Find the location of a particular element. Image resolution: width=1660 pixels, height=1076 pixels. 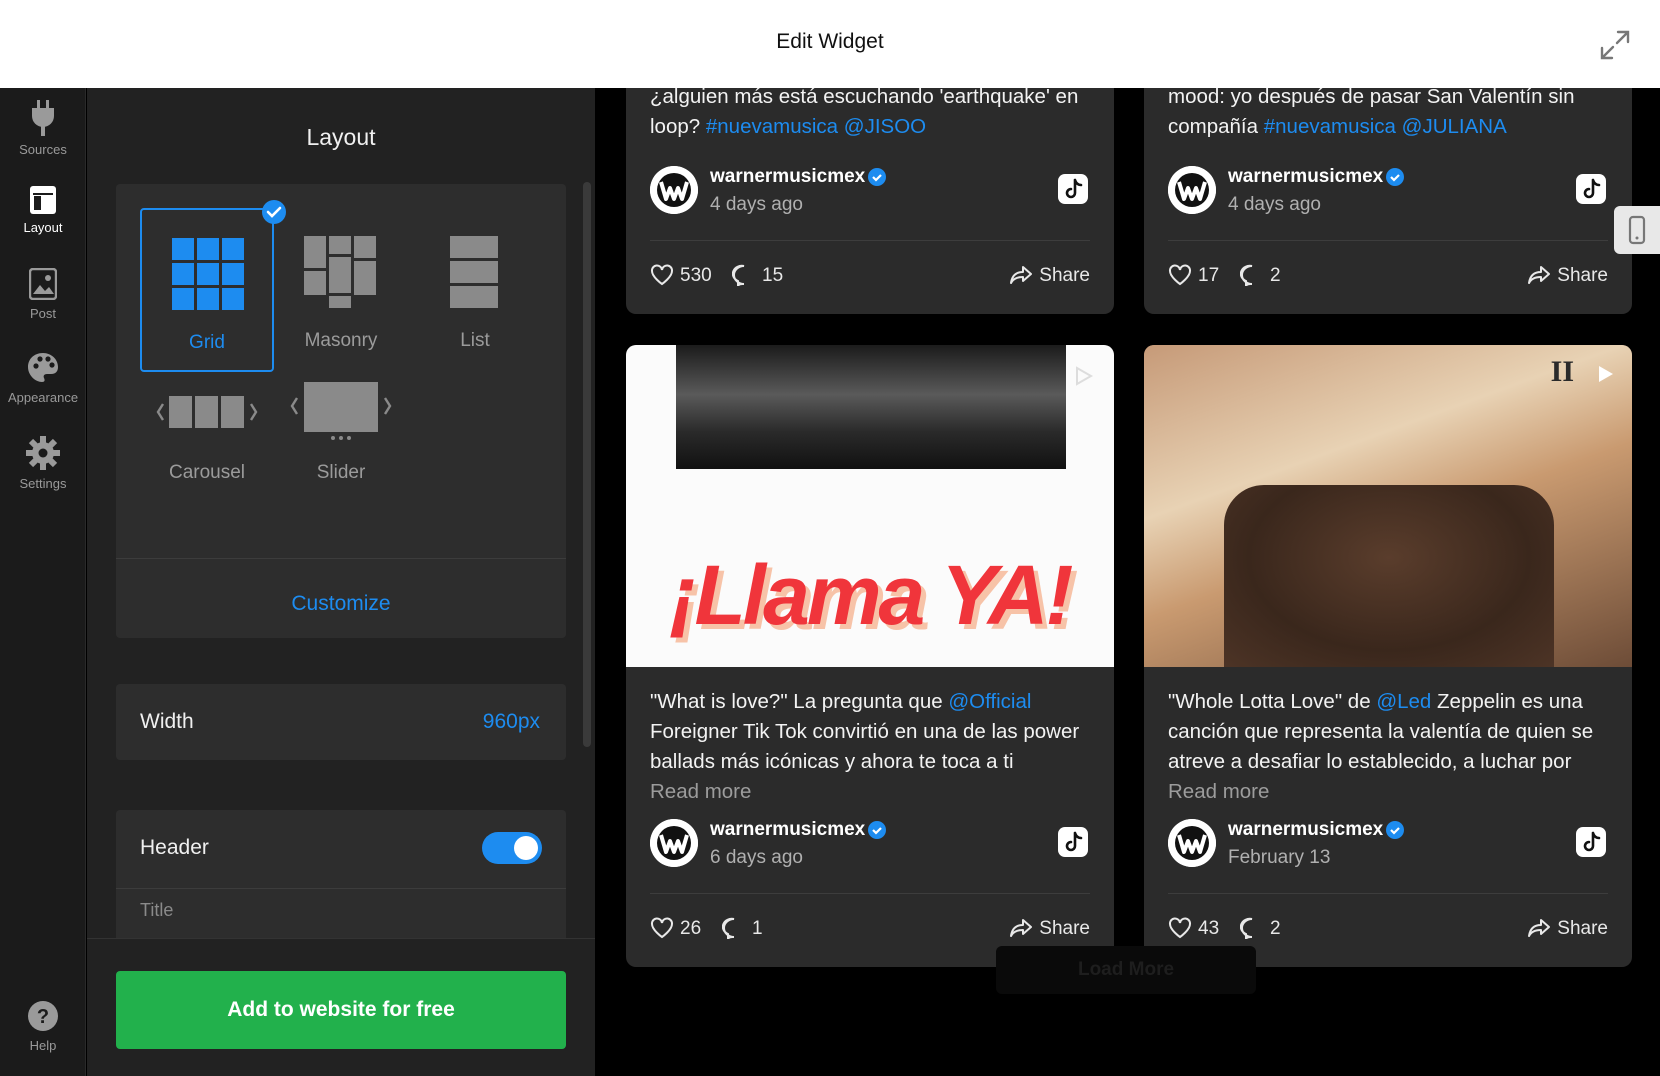

post-image: II is located at coordinates (1388, 506).